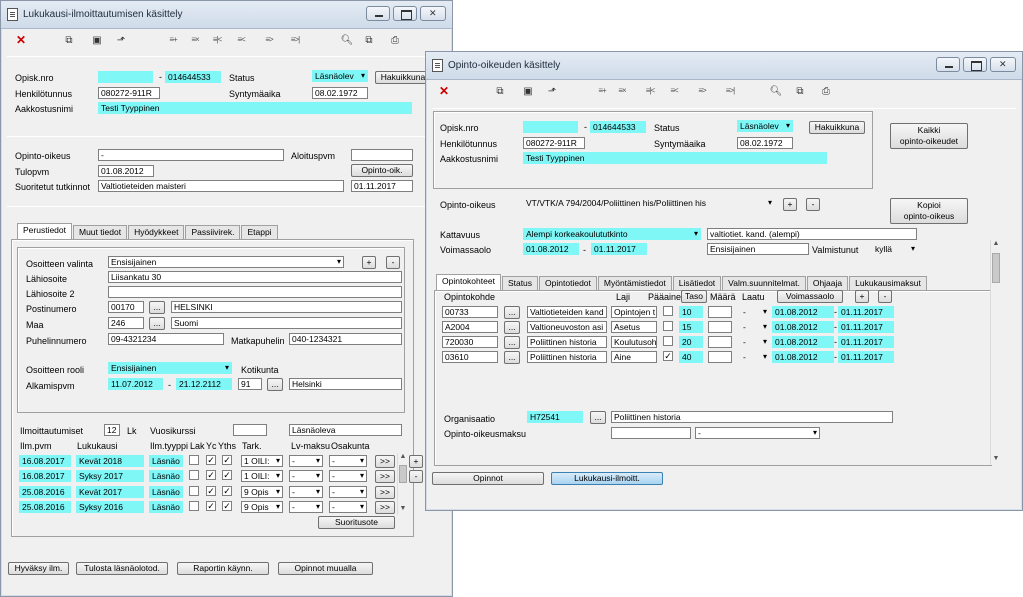 The image size is (1023, 597). What do you see at coordinates (691, 312) in the screenshot?
I see `row-taso: 10` at bounding box center [691, 312].